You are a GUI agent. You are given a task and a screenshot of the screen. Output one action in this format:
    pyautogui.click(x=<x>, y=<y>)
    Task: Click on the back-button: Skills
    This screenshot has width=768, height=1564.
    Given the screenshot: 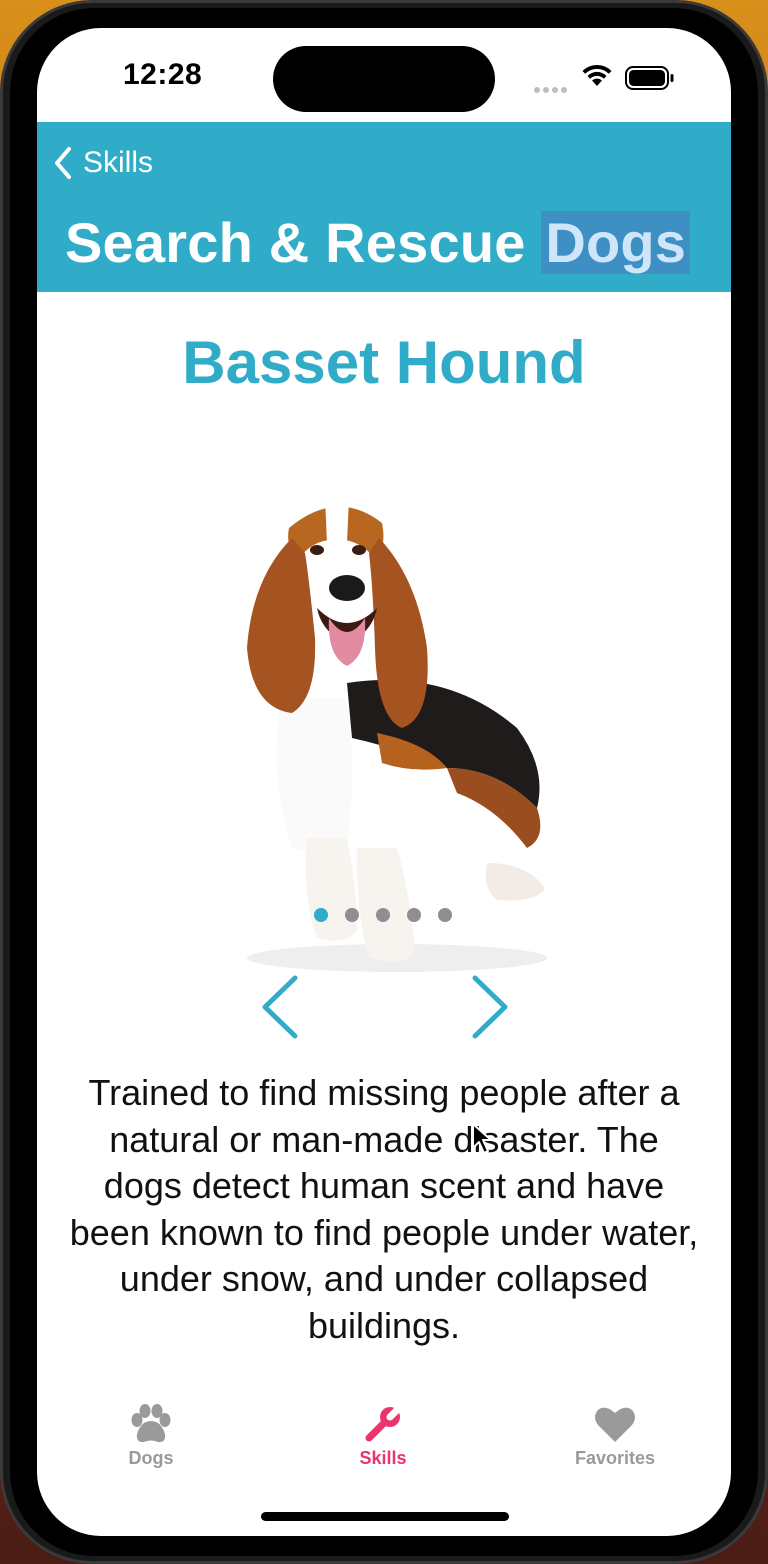 What is the action you would take?
    pyautogui.click(x=101, y=163)
    